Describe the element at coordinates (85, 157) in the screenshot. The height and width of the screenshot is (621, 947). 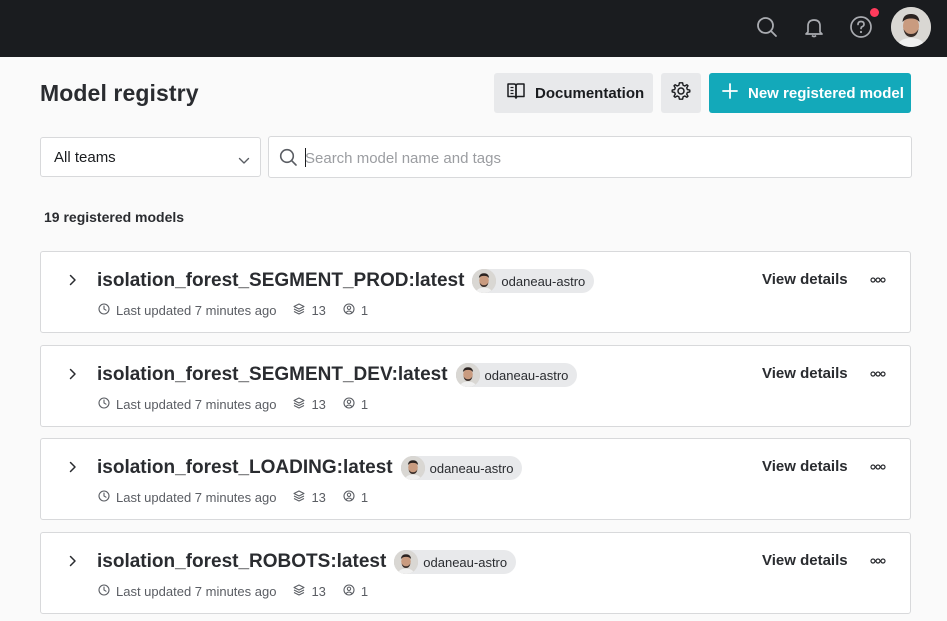
I see `team-select-value: All teams` at that location.